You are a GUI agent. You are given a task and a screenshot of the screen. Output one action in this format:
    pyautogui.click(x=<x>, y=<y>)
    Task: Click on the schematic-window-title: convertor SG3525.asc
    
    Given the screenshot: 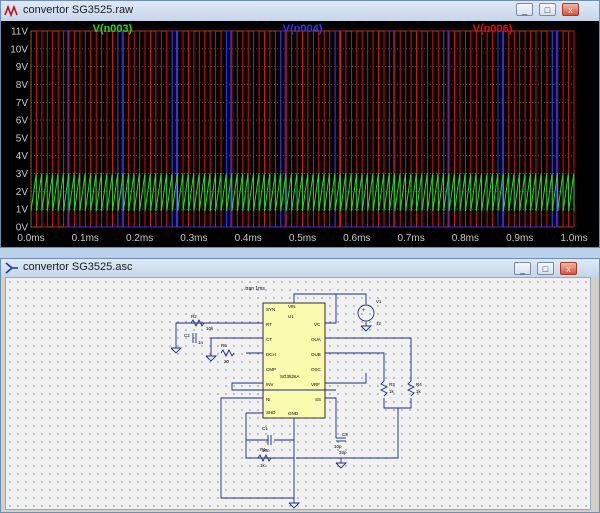 What is the action you would take?
    pyautogui.click(x=78, y=267)
    